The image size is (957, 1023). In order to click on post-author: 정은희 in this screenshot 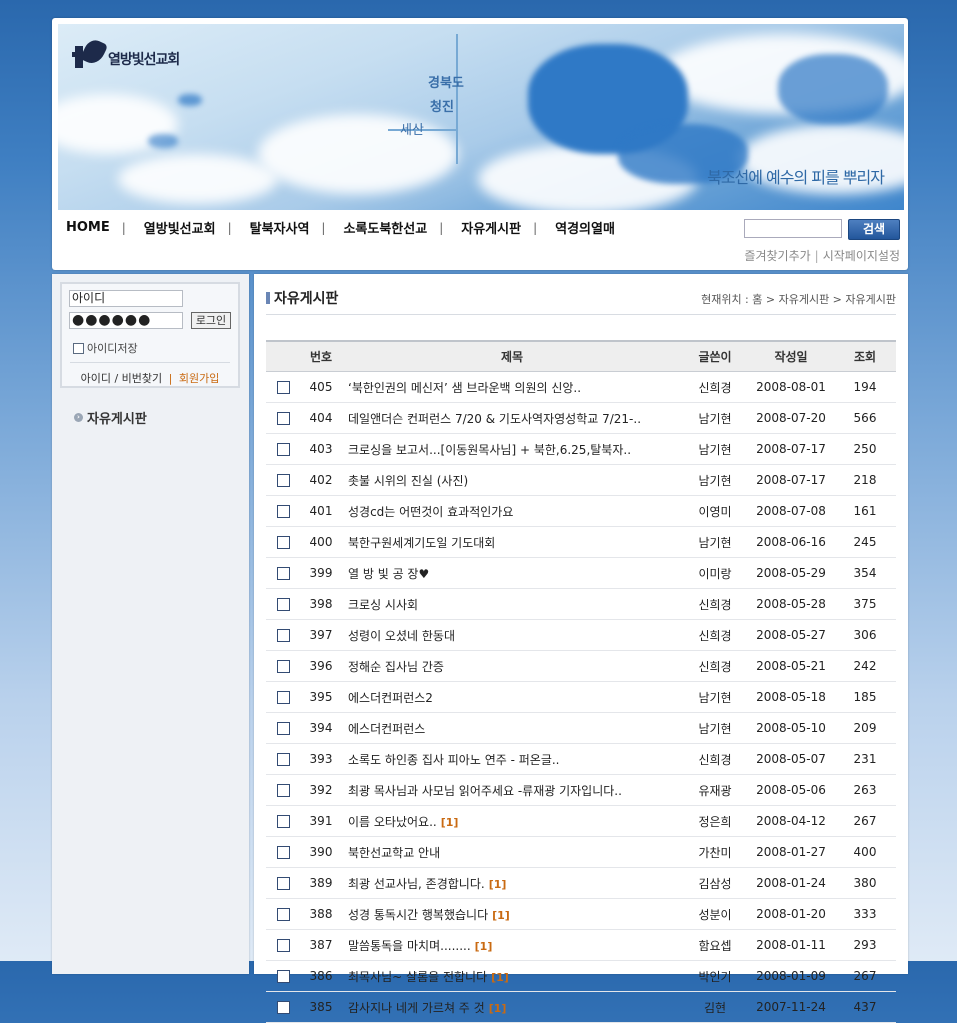, I will do `click(715, 821)`.